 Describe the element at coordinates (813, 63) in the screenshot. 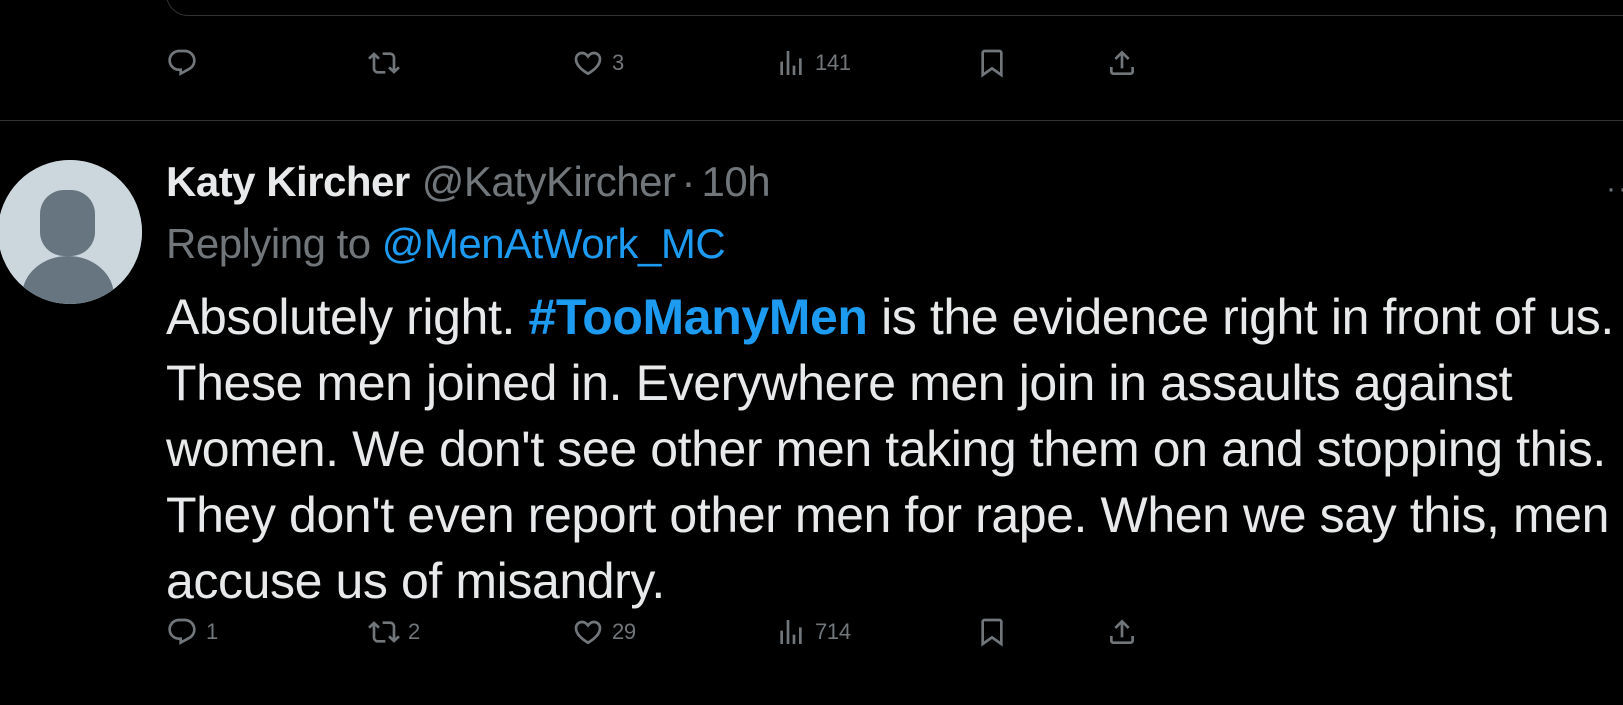

I see `views-button: 141` at that location.